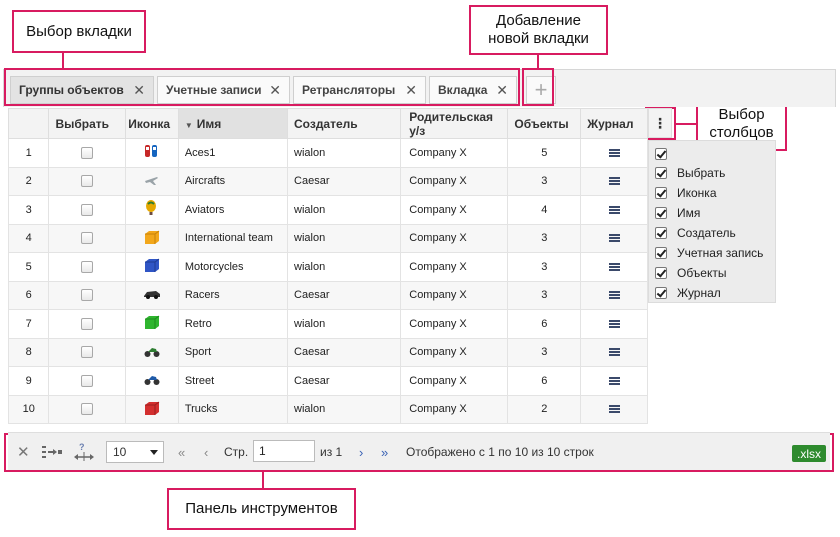  What do you see at coordinates (233, 267) in the screenshot?
I see `row-name: Motorcycles` at bounding box center [233, 267].